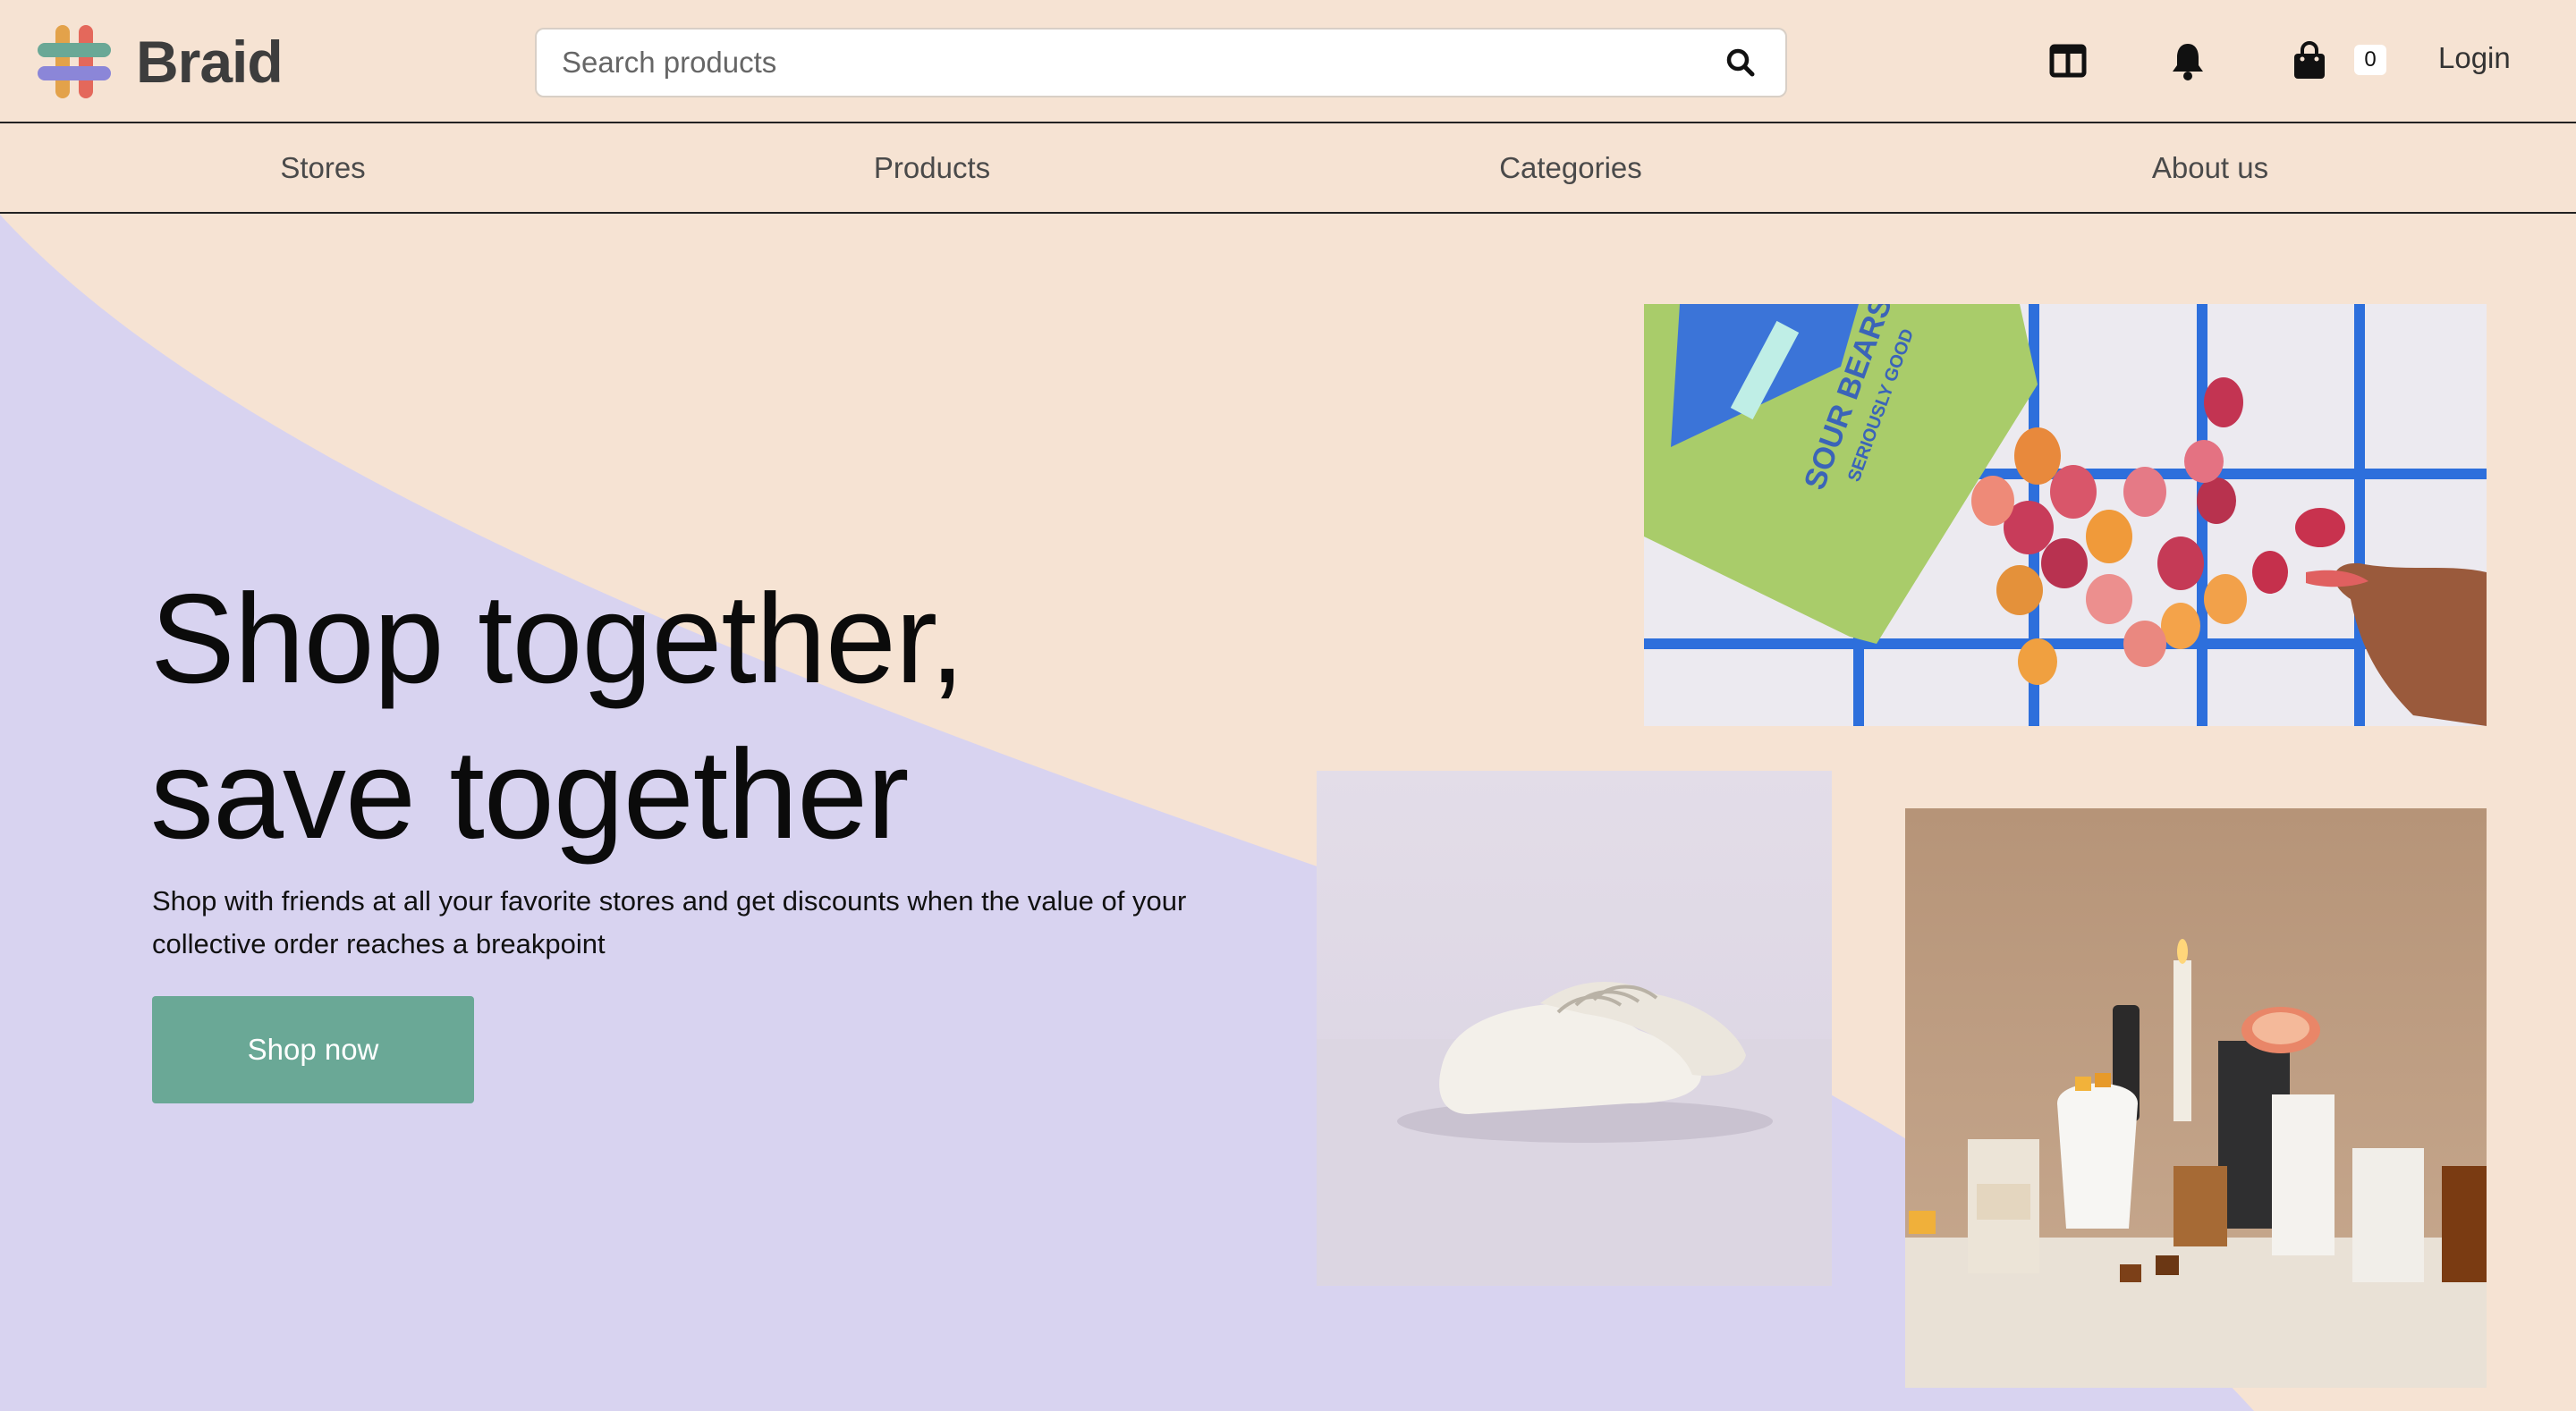 The height and width of the screenshot is (1411, 2576). Describe the element at coordinates (1574, 1028) in the screenshot. I see `sneakers-image` at that location.